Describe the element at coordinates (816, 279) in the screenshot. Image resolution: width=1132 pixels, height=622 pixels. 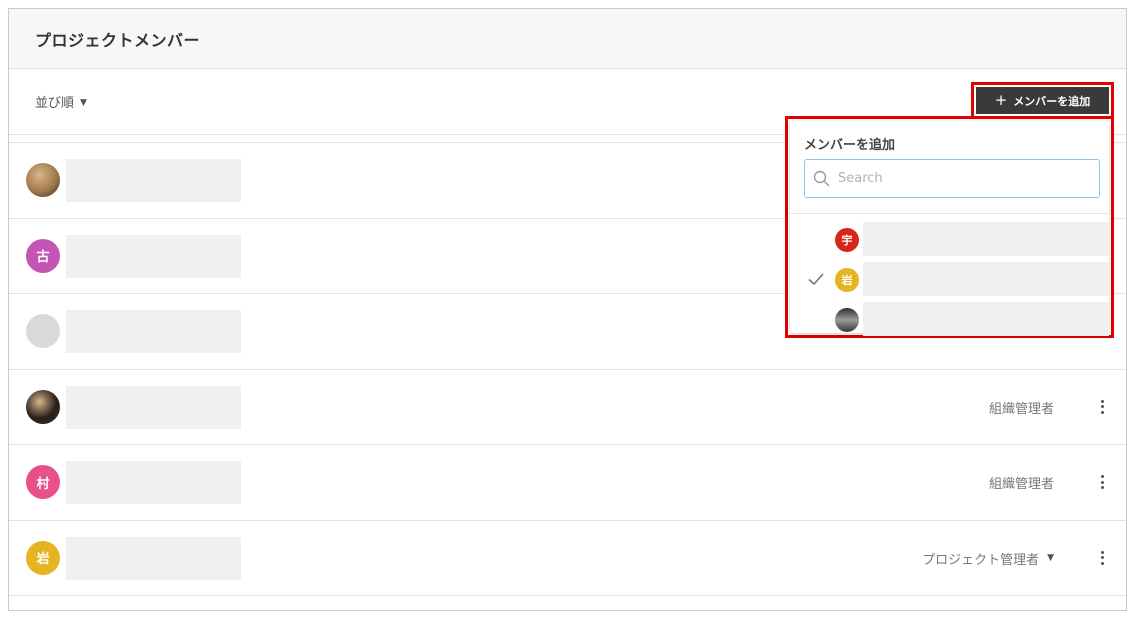
I see `check-icon` at that location.